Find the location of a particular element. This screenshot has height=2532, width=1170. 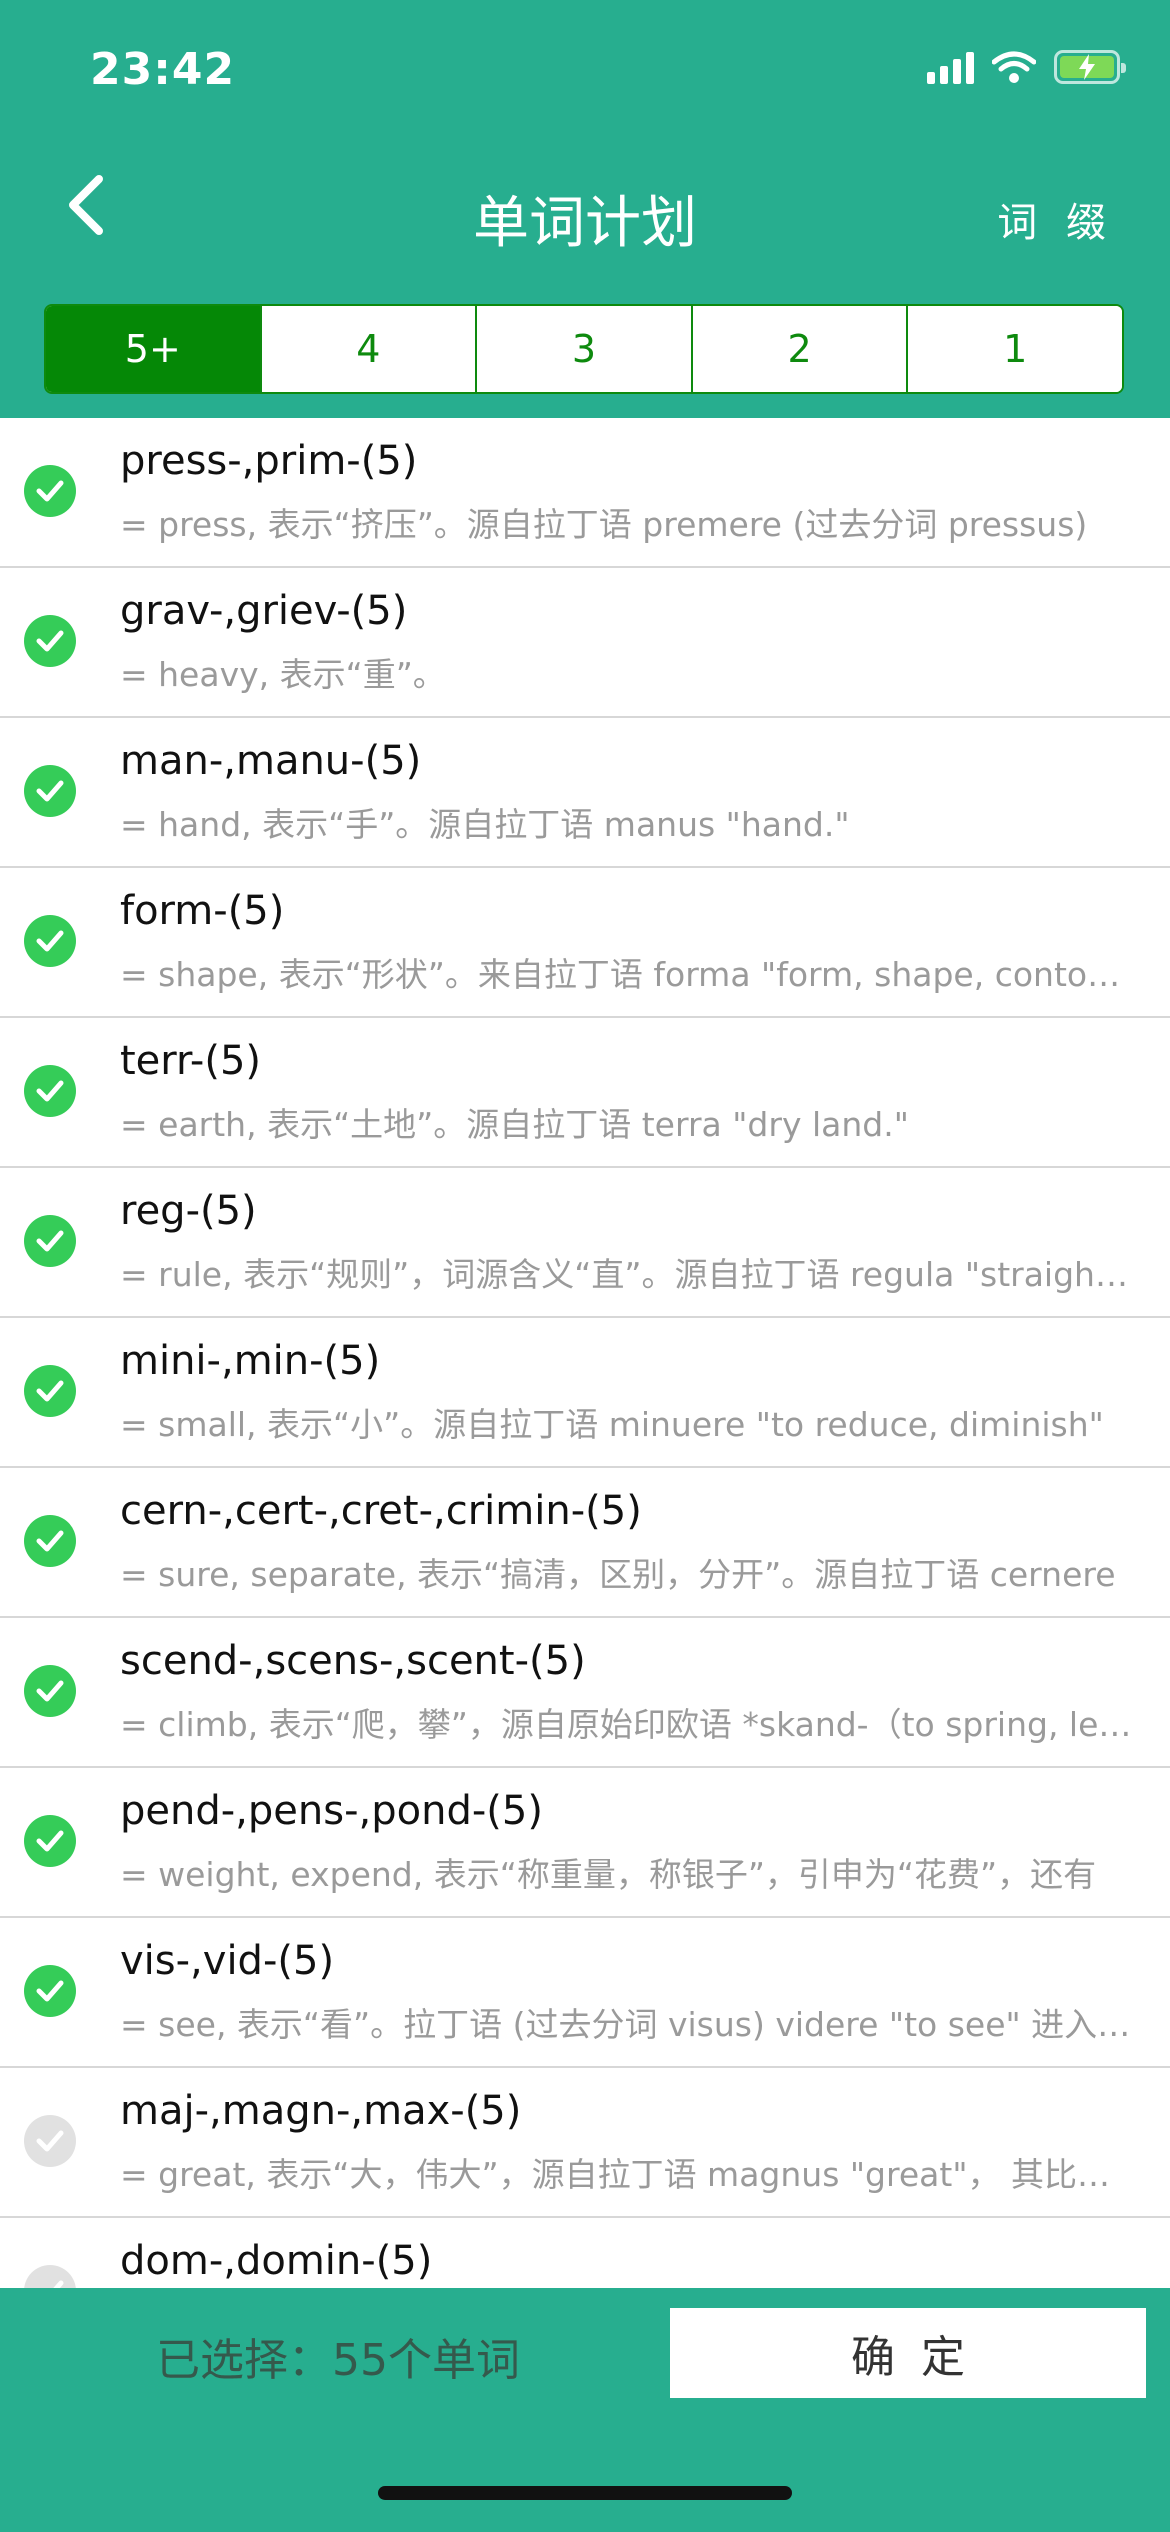

frequency-tab-bar: 5+ 4 3 2 1 is located at coordinates (584, 349).